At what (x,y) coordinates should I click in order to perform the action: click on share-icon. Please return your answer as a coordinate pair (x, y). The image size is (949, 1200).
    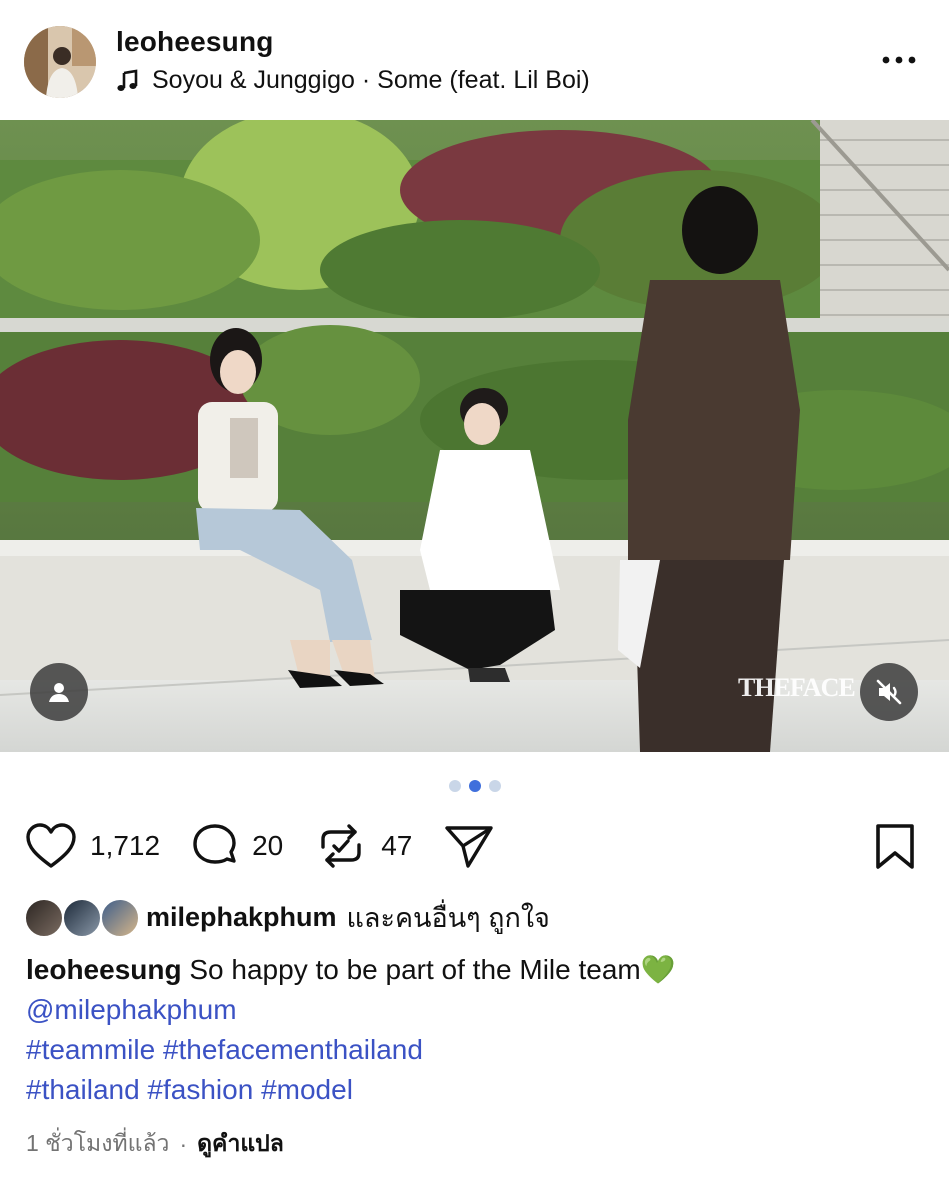
    Looking at the image, I should click on (469, 847).